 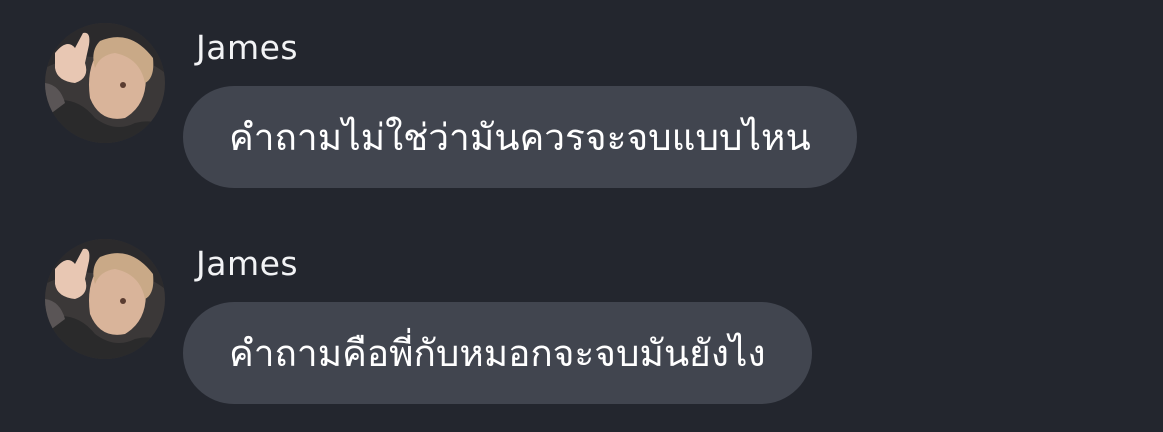 I want to click on message-text: คำถามคือพี่กับหมอกจะจบมันยังไง, so click(x=497, y=353).